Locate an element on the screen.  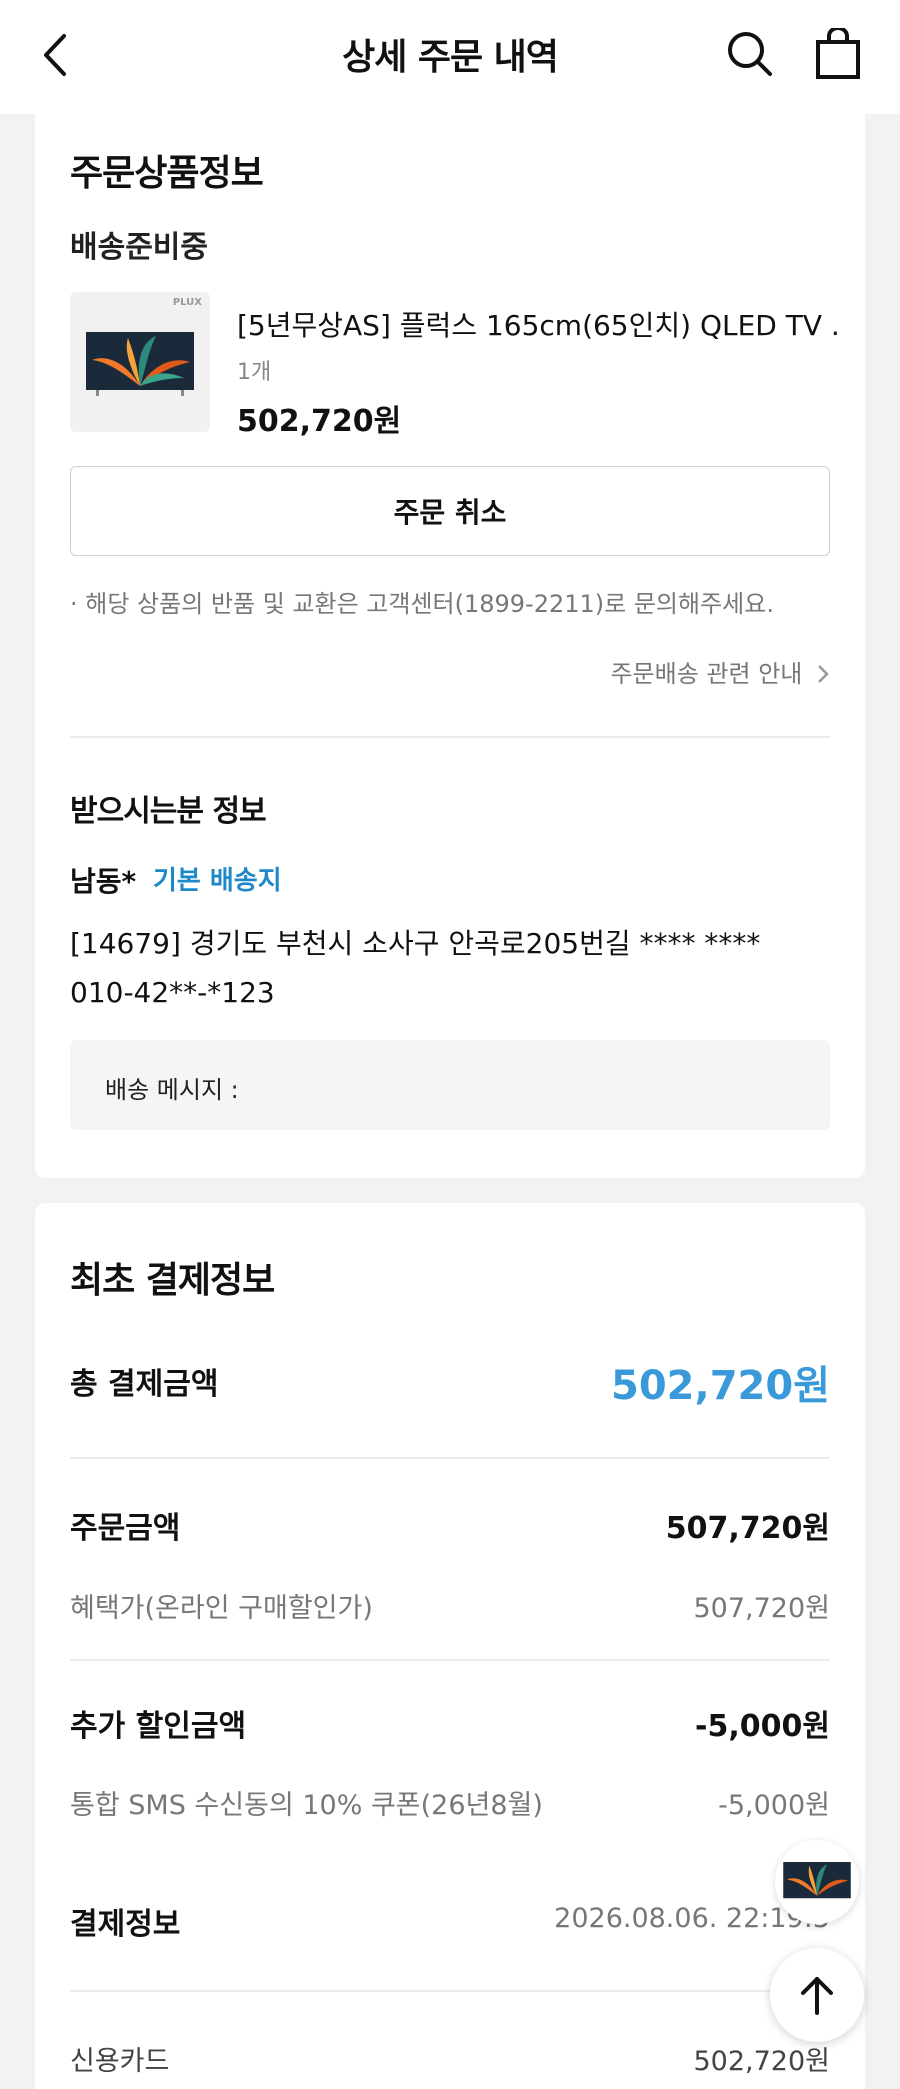
credit-card-value: 502,720원 is located at coordinates (762, 2061).